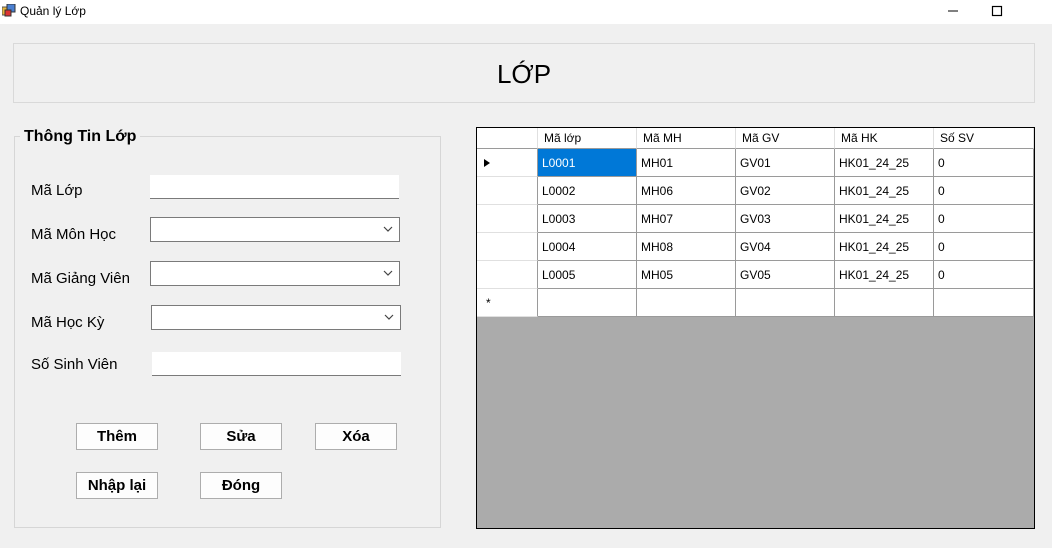  I want to click on table-row: L0003 MH07 GV03 HK01_24_25 0, so click(755, 219).